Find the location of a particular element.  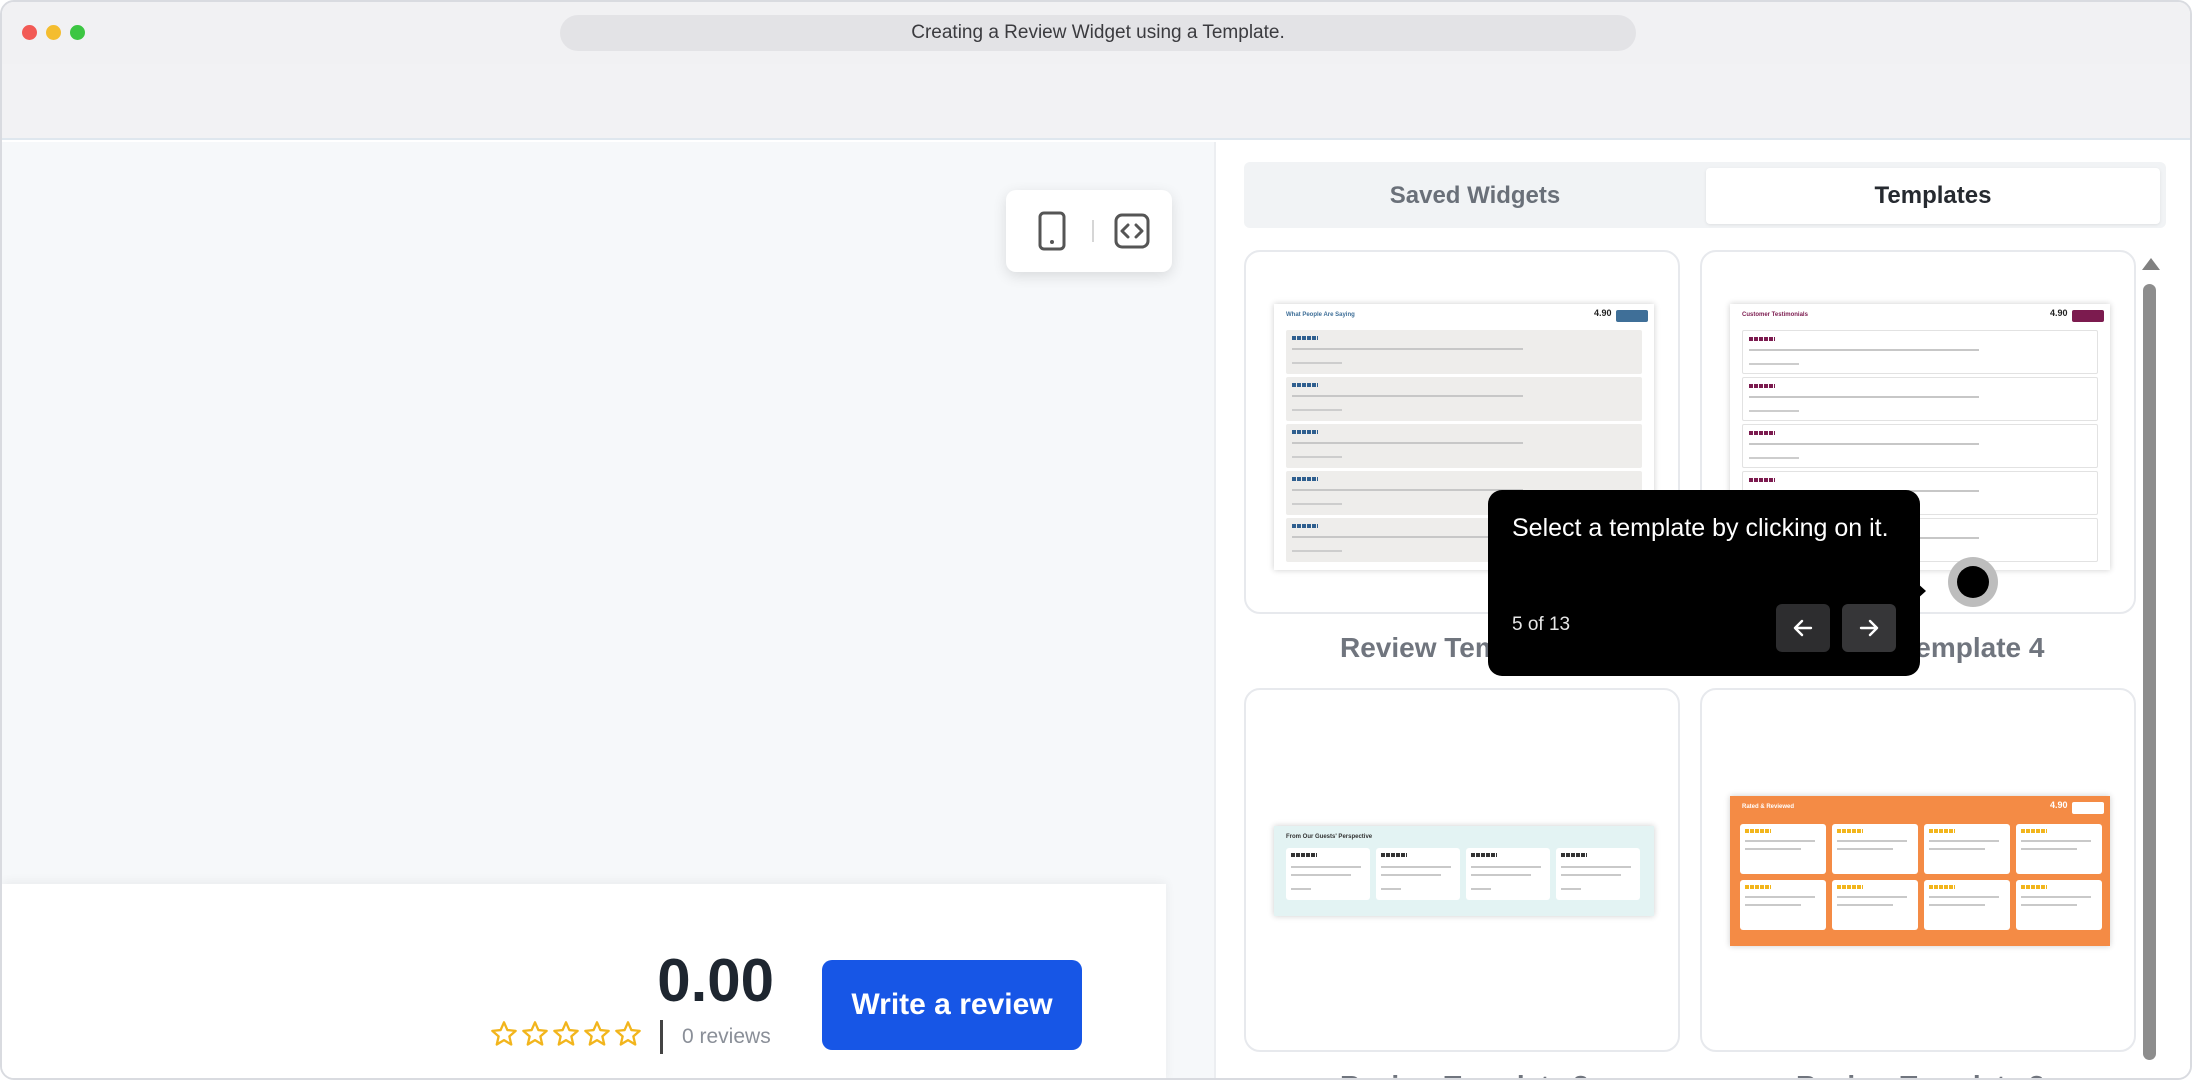

arrow-right-icon is located at coordinates (1869, 628).